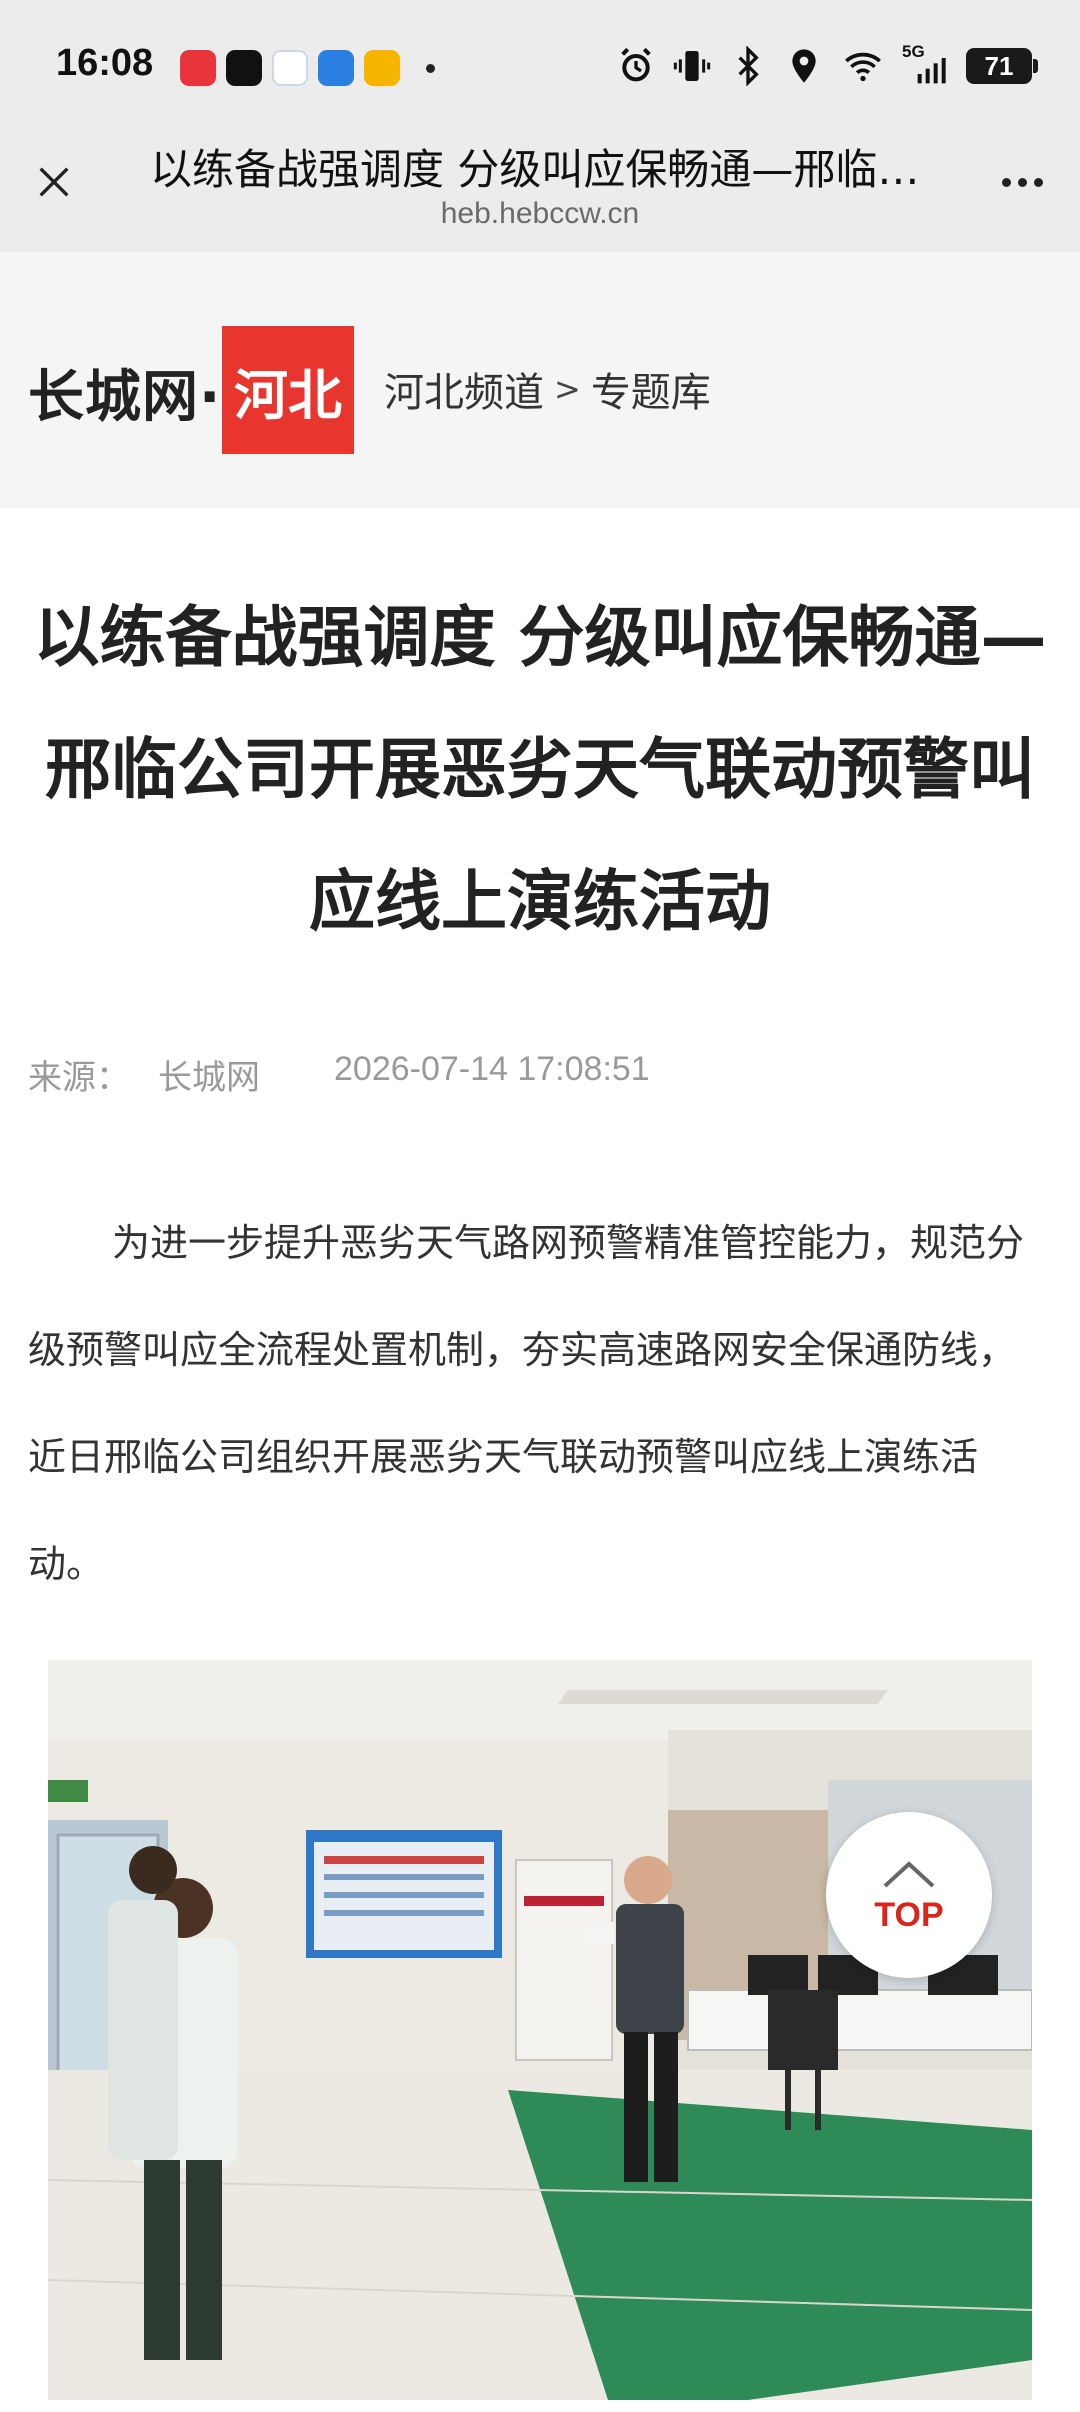 This screenshot has width=1080, height=2412. What do you see at coordinates (651, 389) in the screenshot?
I see `breadcrumb-item-topic: 专题库` at bounding box center [651, 389].